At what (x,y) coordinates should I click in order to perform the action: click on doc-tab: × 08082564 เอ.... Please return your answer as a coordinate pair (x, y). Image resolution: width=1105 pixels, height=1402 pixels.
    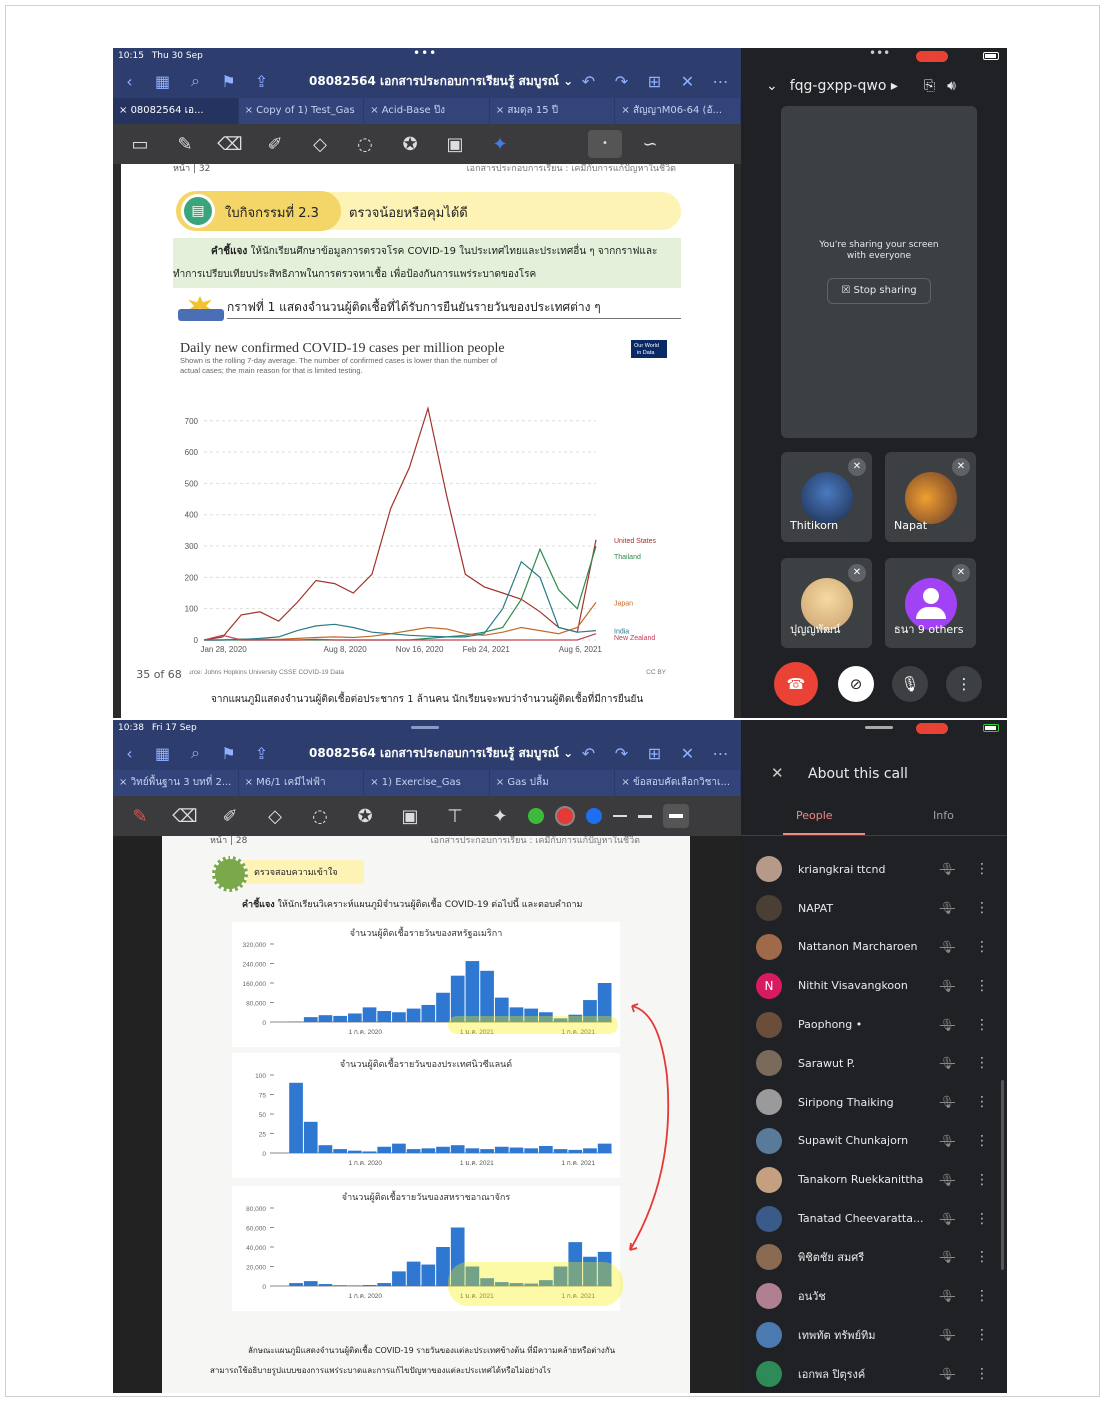
    Looking at the image, I should click on (176, 111).